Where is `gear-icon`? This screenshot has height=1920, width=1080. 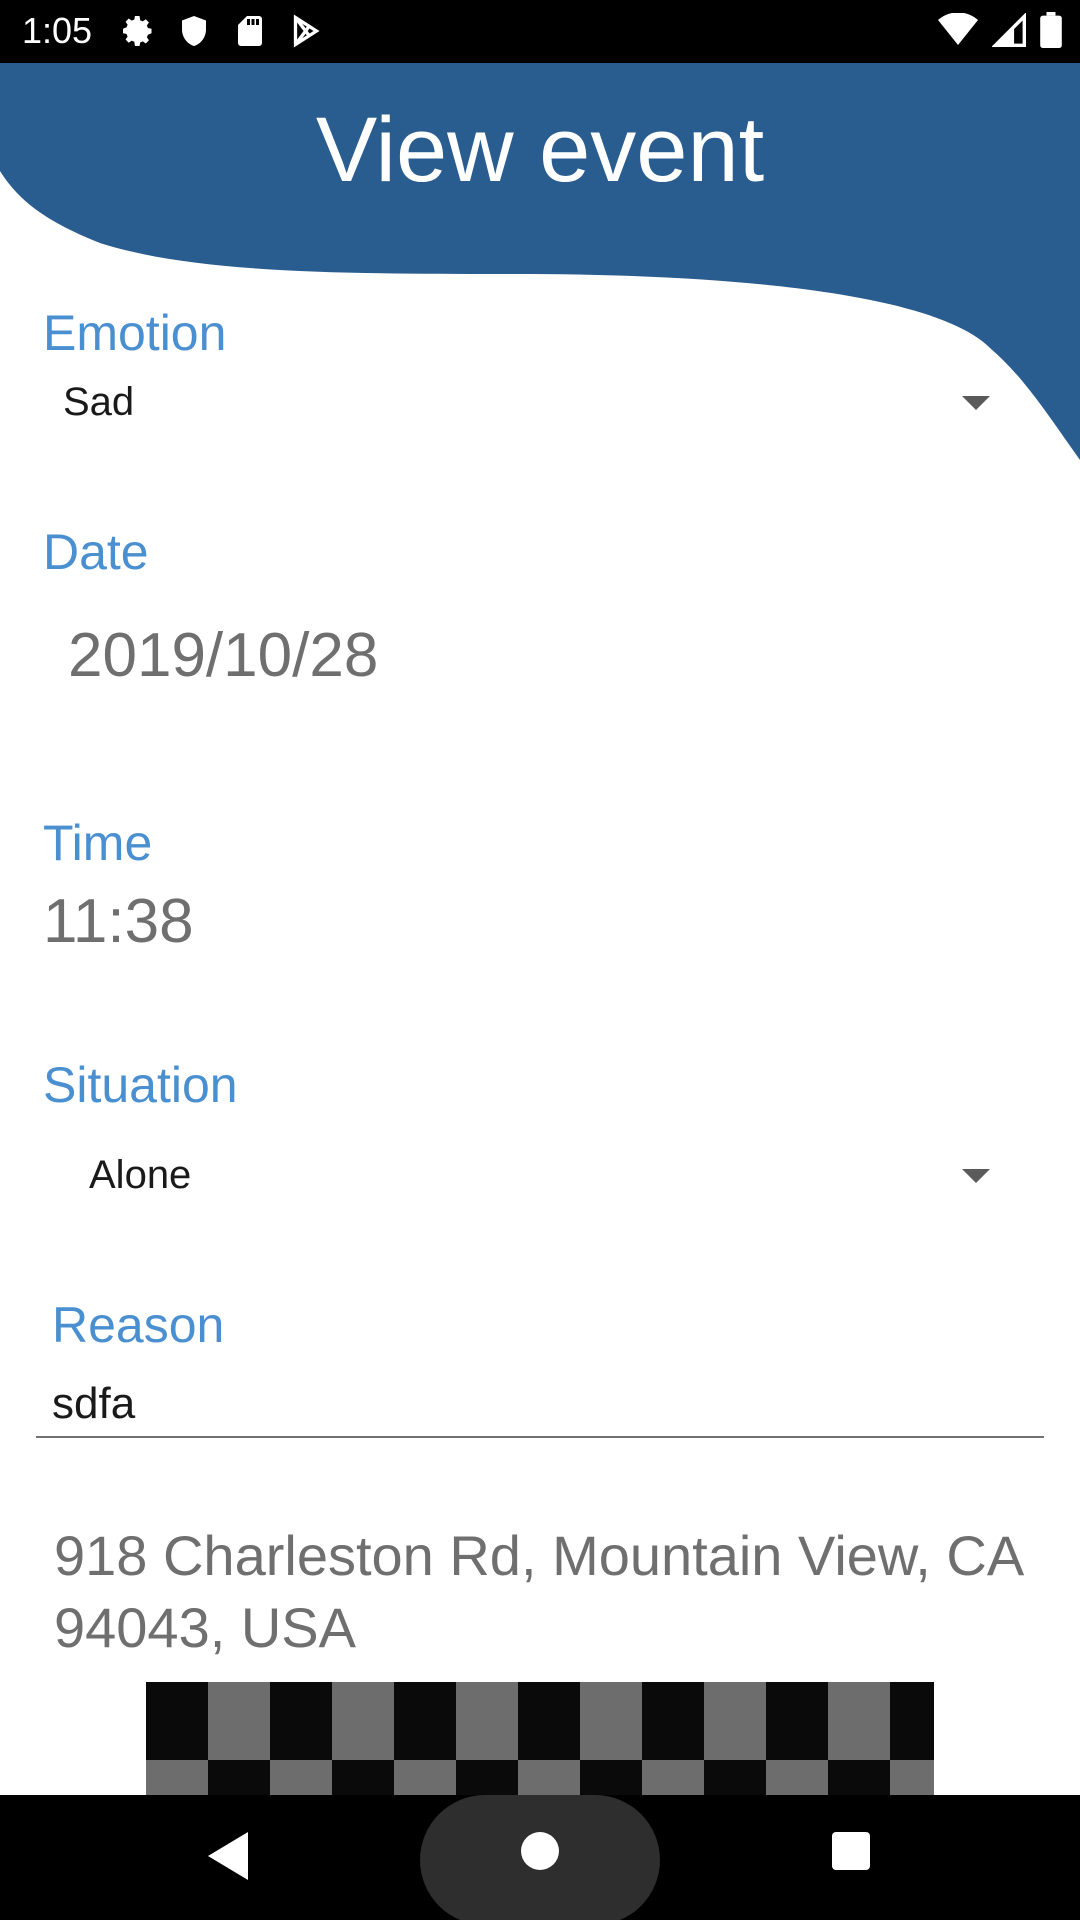 gear-icon is located at coordinates (138, 31).